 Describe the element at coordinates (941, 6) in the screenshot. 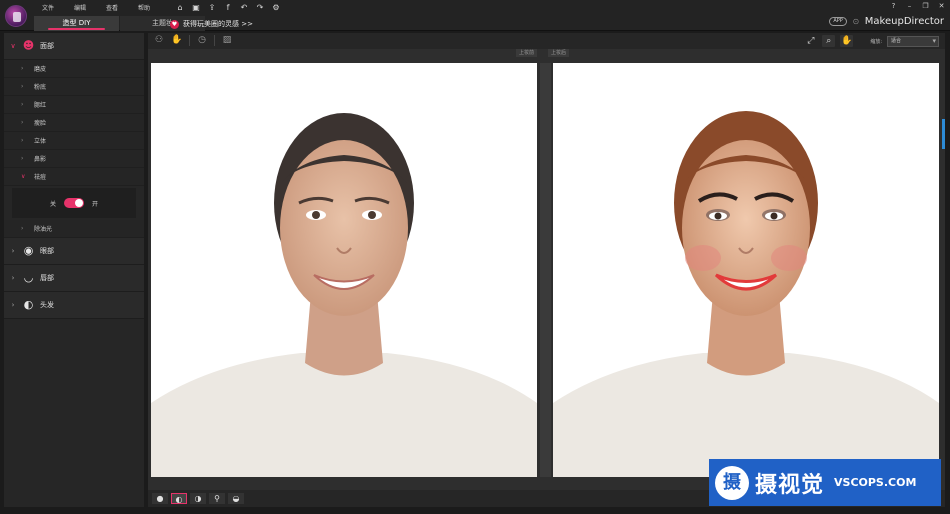

I see `close-icon: ✕` at that location.